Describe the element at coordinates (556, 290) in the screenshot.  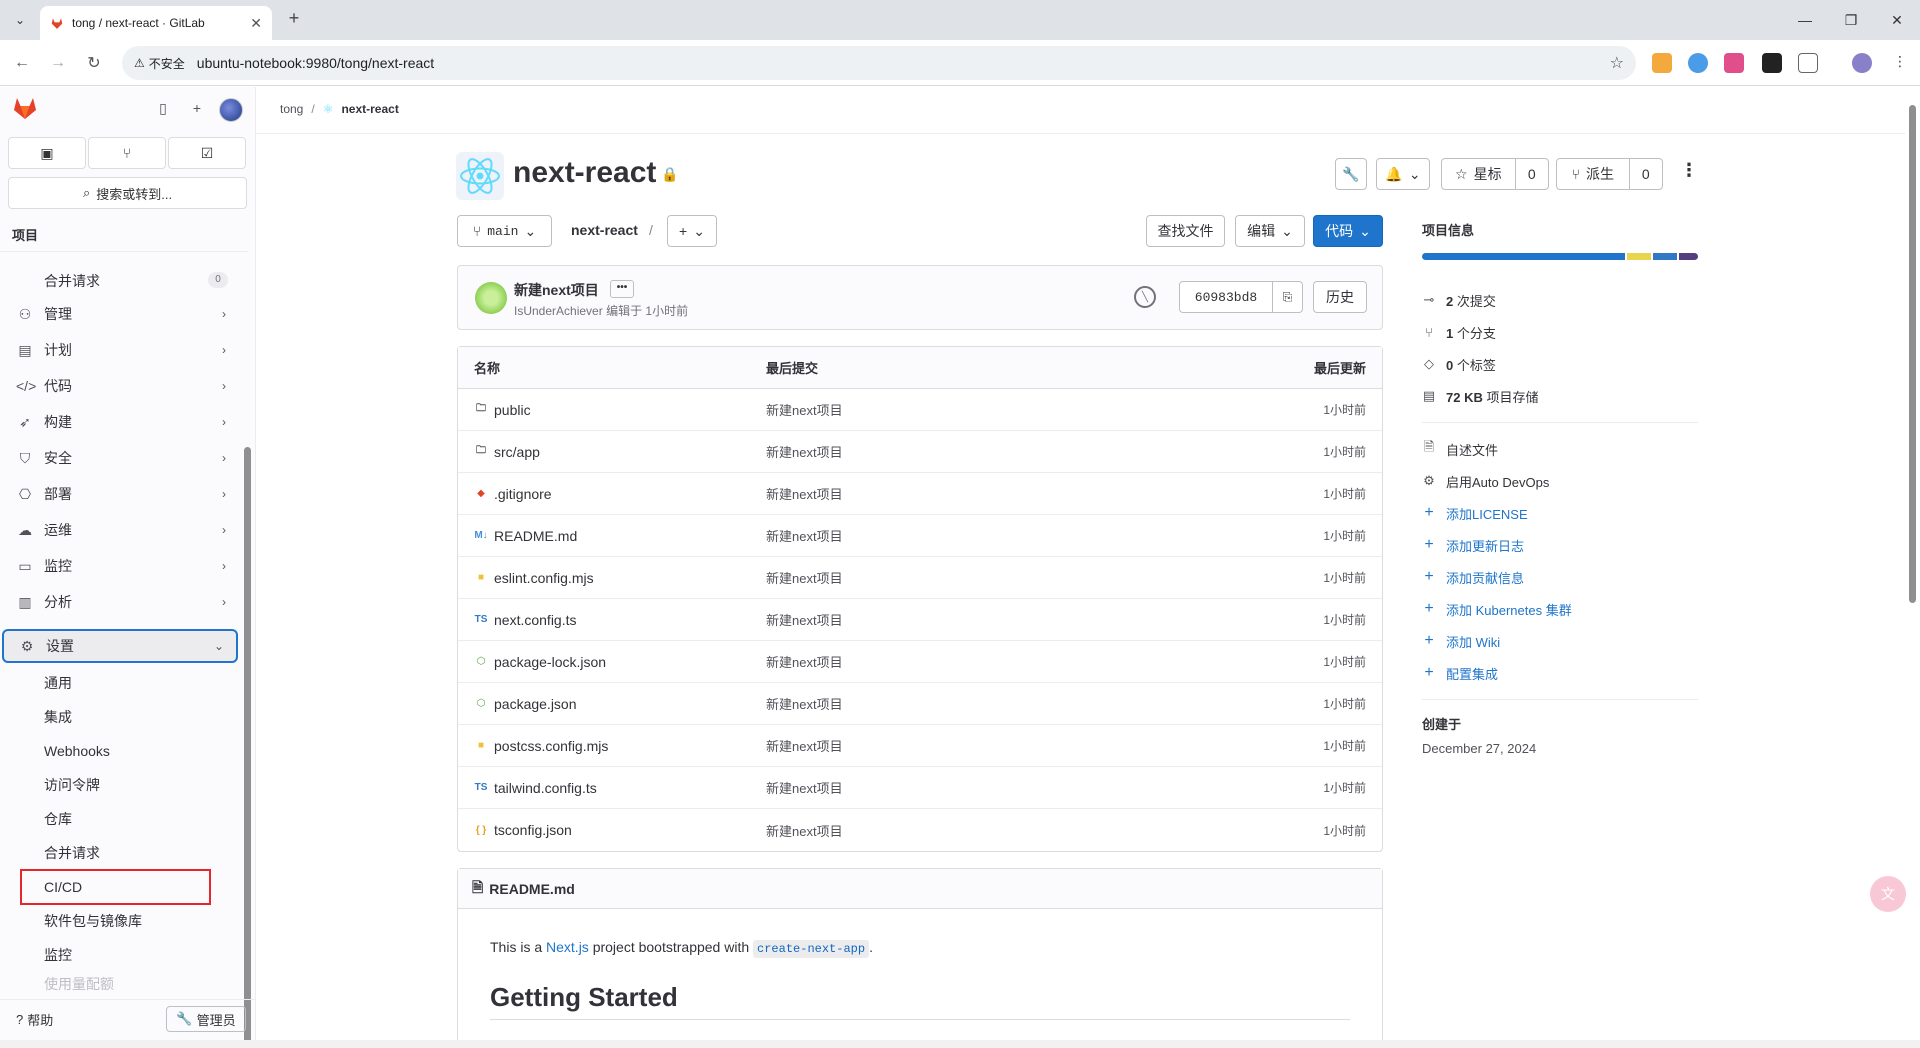
I see `commit-title: 新建next项目` at that location.